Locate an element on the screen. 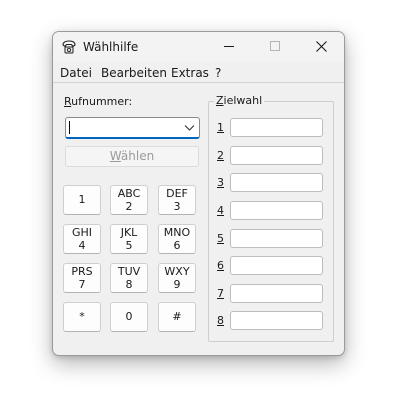  speed-dial-title: Zielwahl is located at coordinates (239, 100).